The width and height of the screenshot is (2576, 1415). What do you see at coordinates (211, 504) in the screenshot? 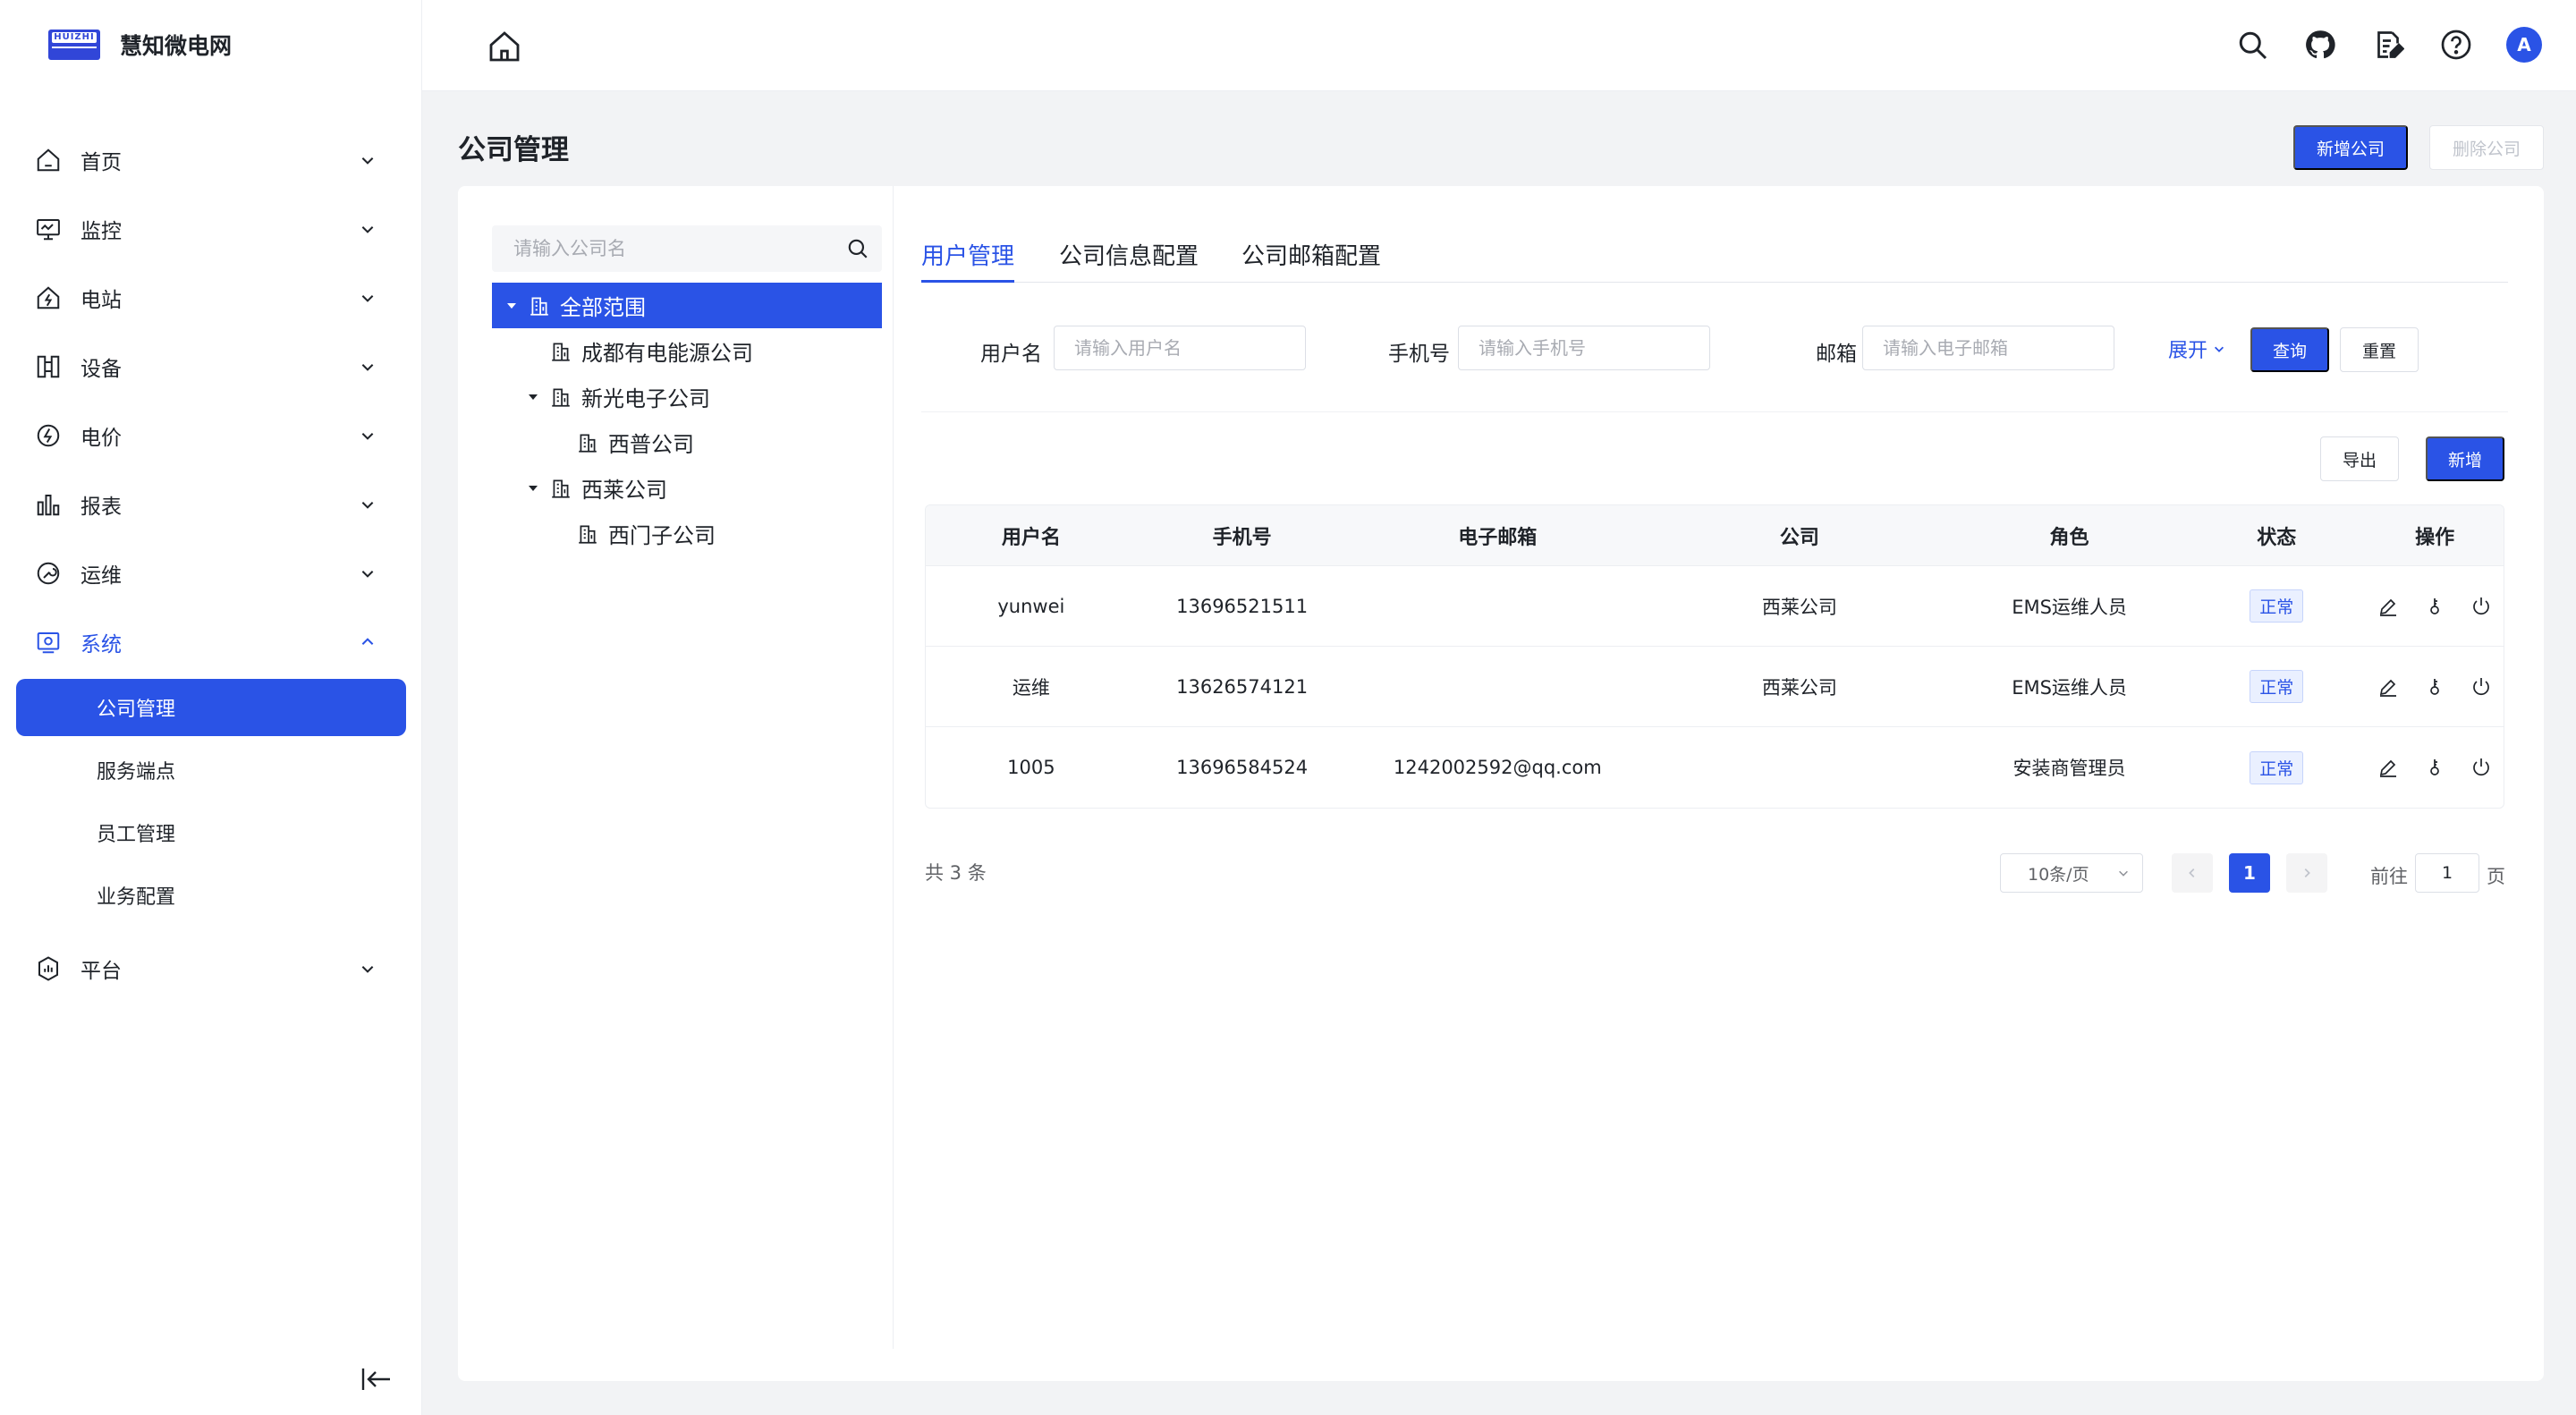
I see `menu-item-report: 报表` at bounding box center [211, 504].